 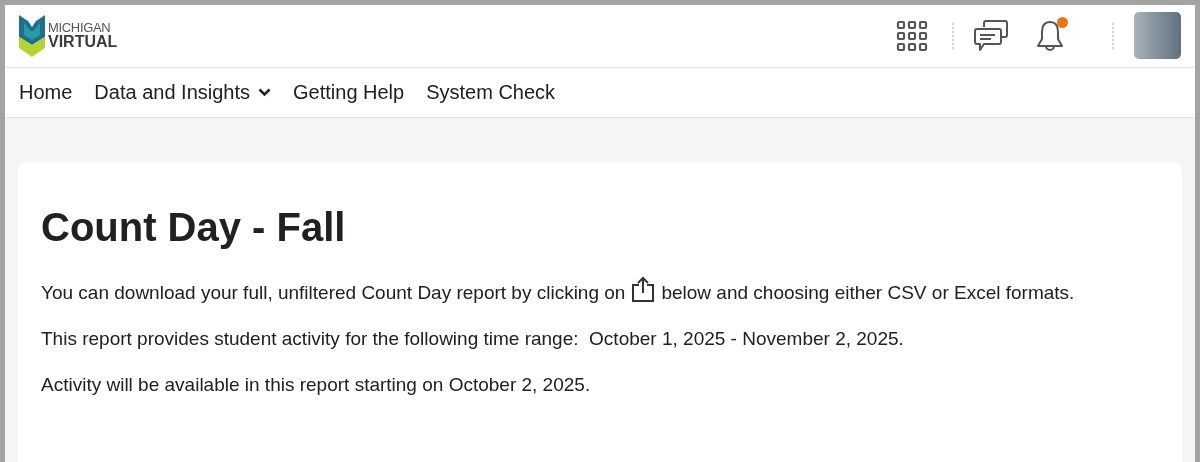 I want to click on chat-icon, so click(x=991, y=35).